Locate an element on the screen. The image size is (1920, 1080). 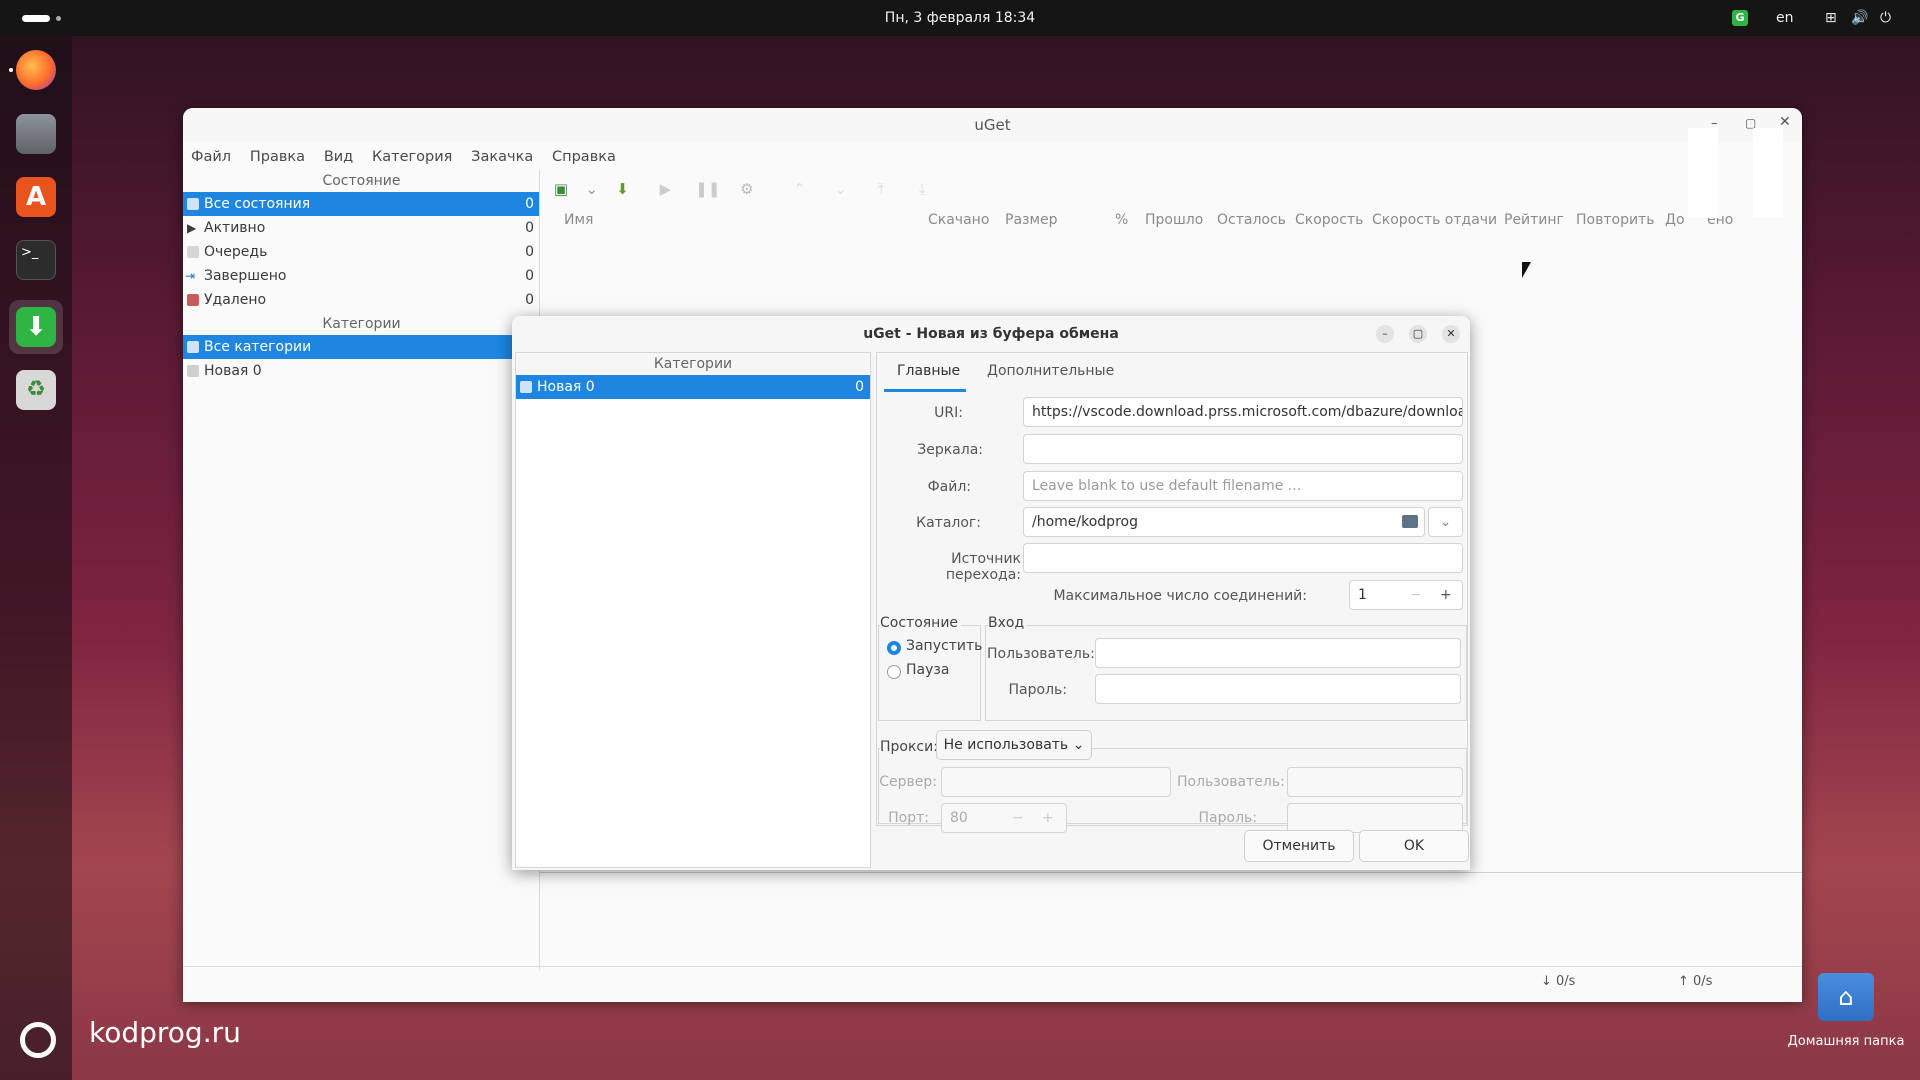
keyboard-layout: en is located at coordinates (1785, 18).